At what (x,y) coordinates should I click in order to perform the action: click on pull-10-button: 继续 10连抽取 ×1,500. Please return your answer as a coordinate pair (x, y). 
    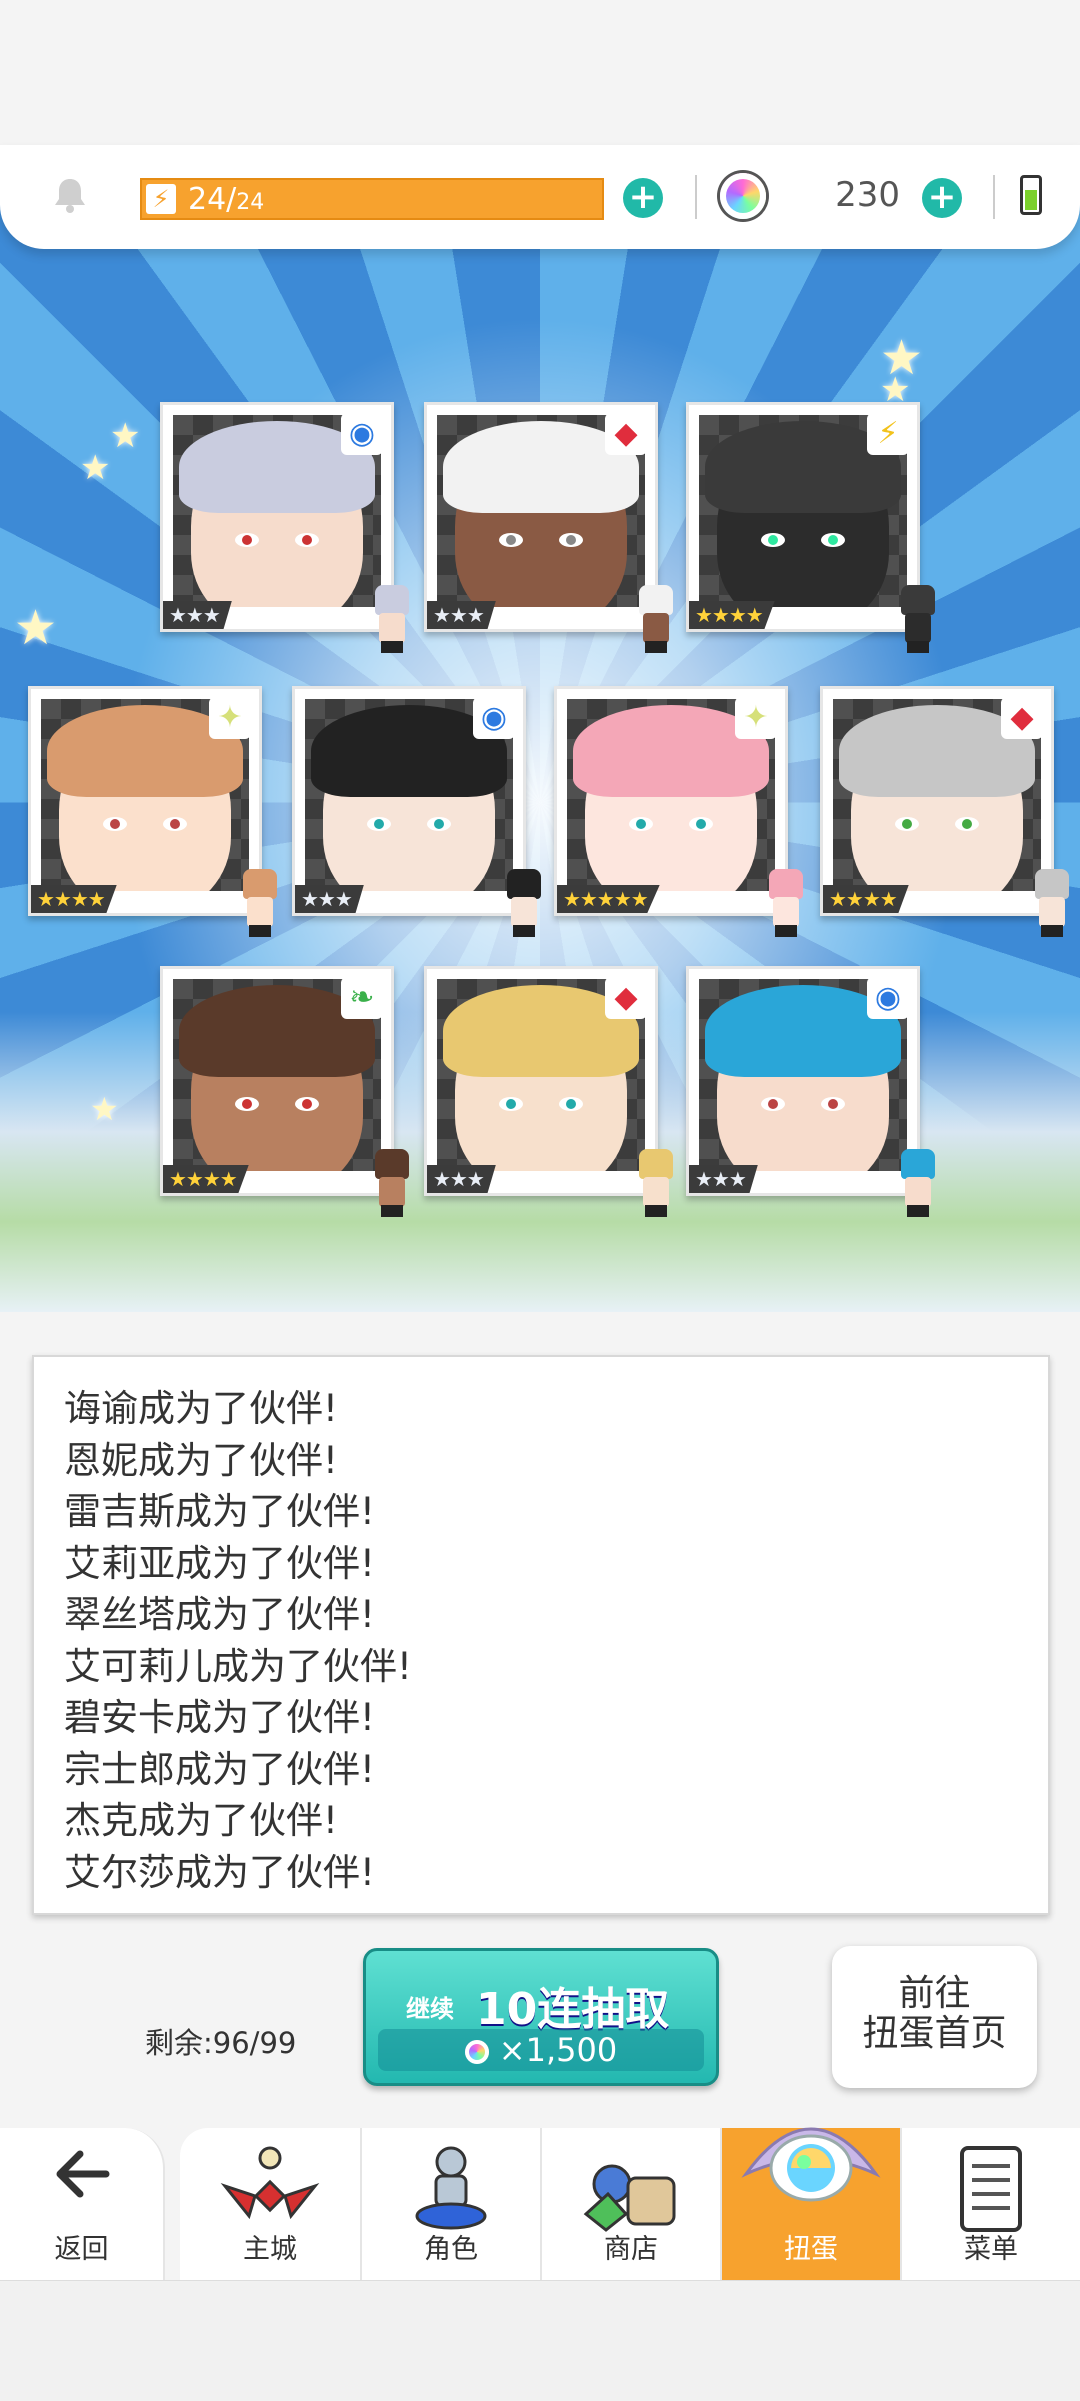
    Looking at the image, I should click on (541, 2017).